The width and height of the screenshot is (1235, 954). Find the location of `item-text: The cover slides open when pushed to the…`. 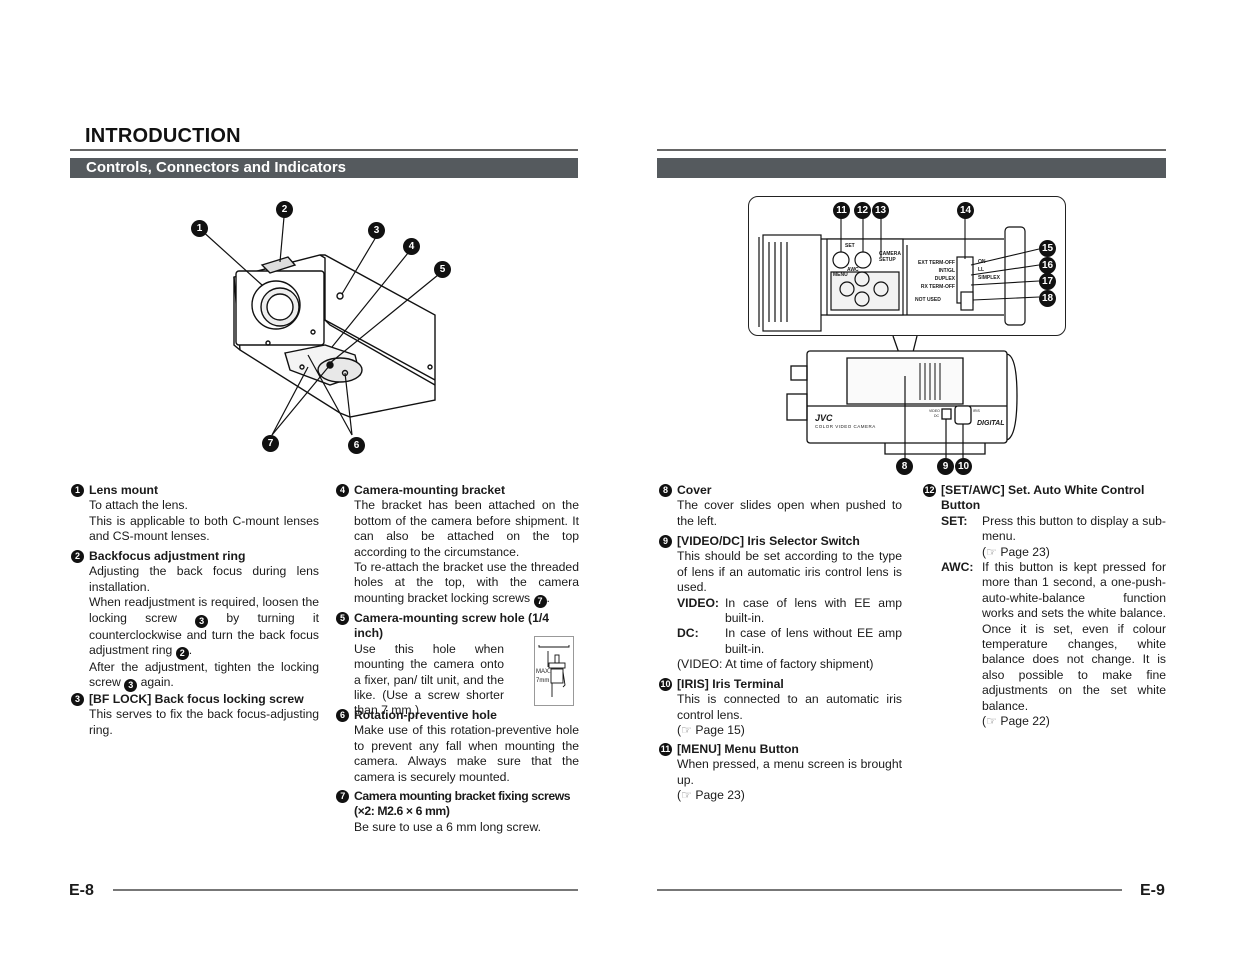

item-text: The cover slides open when pushed to the… is located at coordinates (789, 513).